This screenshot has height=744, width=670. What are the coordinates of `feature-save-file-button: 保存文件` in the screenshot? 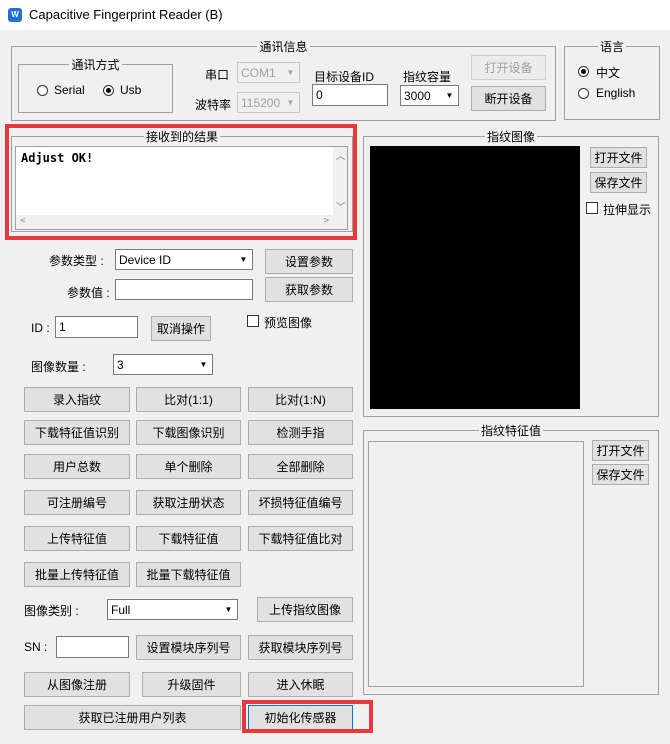 It's located at (620, 474).